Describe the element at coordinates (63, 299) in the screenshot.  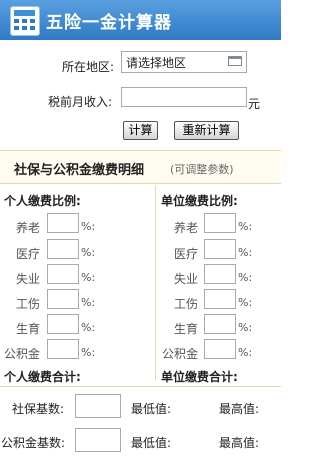
I see `personal-injury-input` at that location.